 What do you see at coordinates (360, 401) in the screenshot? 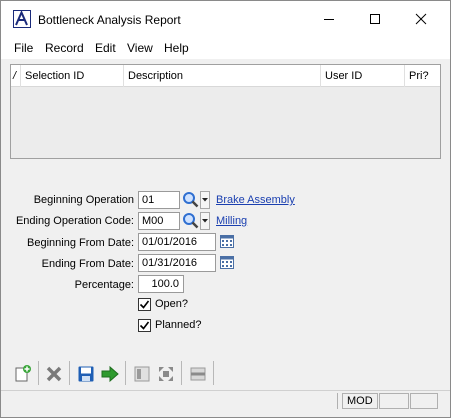
I see `status-mode: MOD` at bounding box center [360, 401].